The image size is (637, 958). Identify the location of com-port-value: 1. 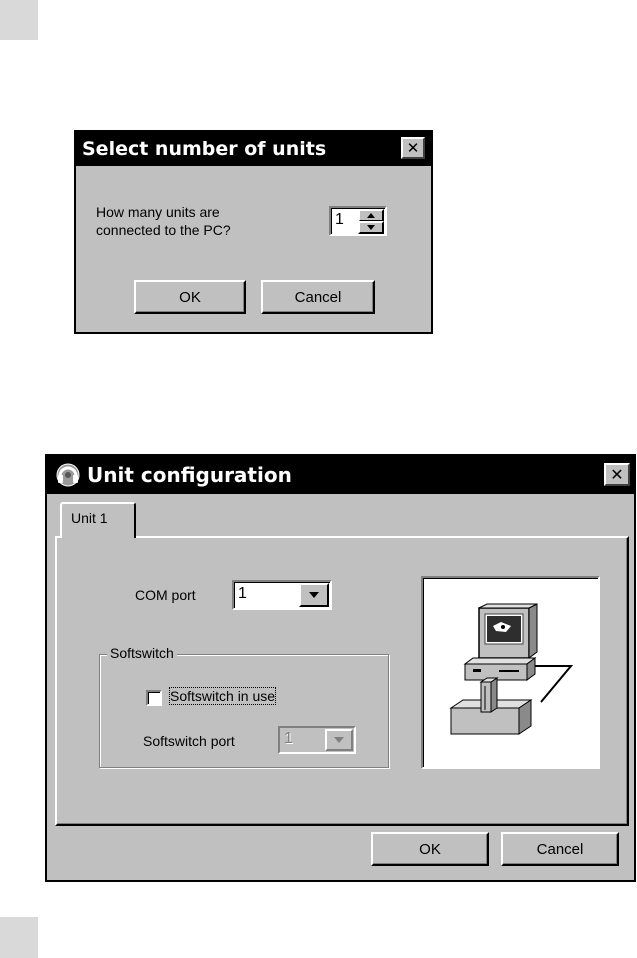
(242, 593).